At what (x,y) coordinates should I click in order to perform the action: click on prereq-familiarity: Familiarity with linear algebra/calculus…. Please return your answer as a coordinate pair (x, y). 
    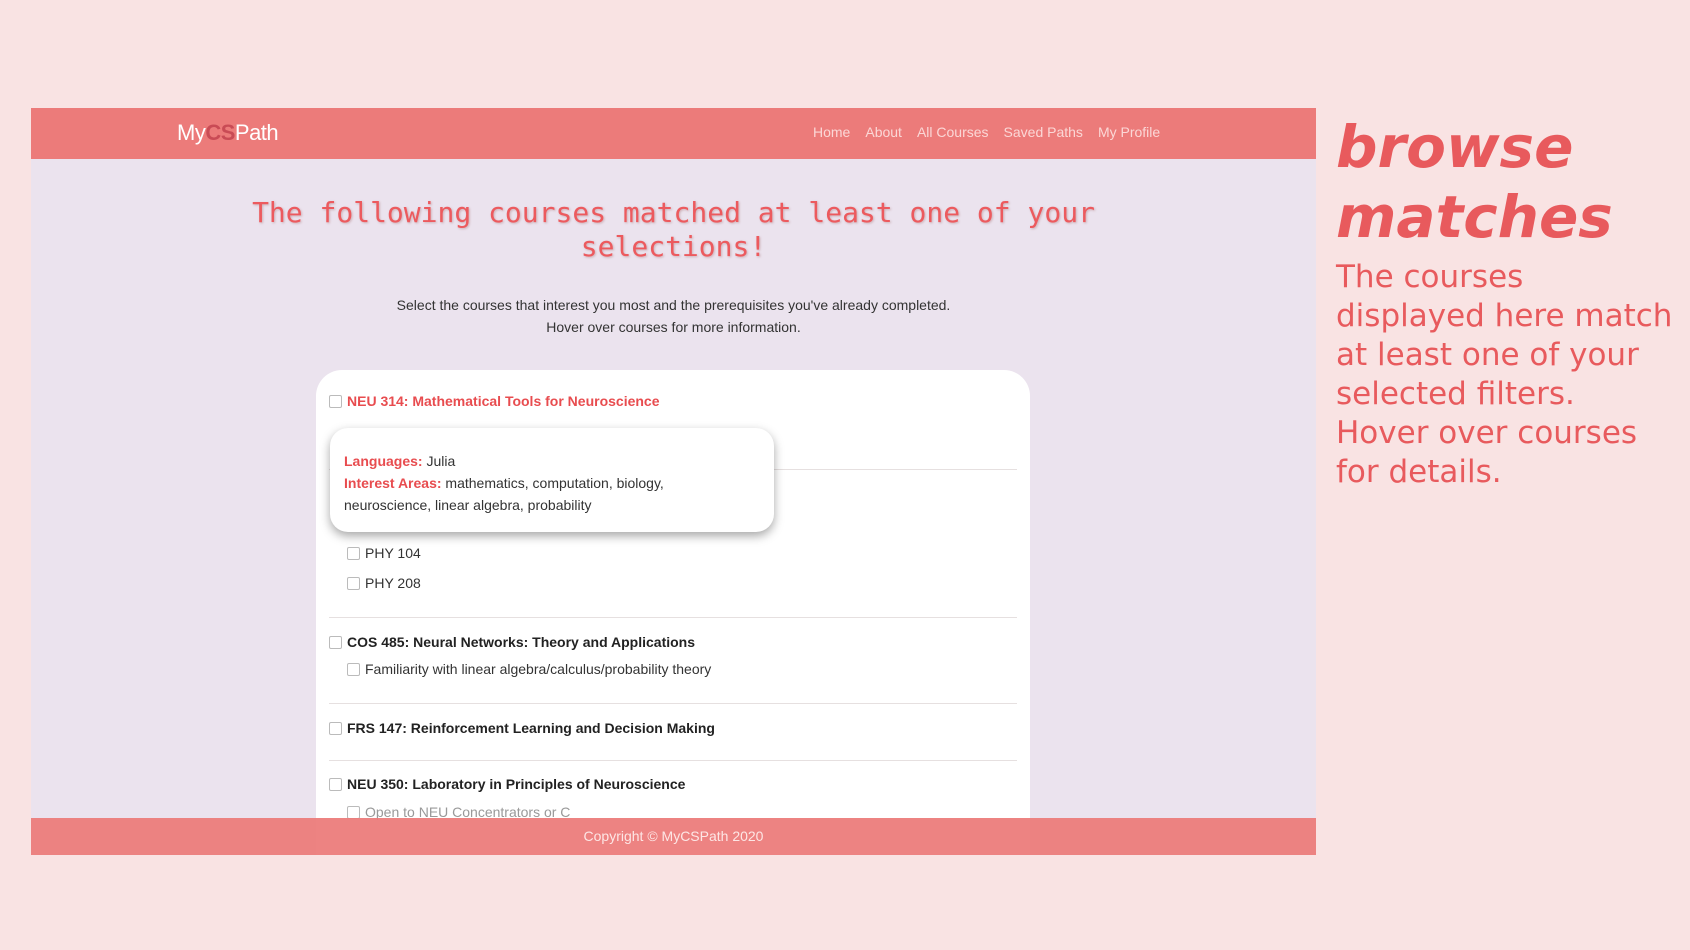
    Looking at the image, I should click on (529, 669).